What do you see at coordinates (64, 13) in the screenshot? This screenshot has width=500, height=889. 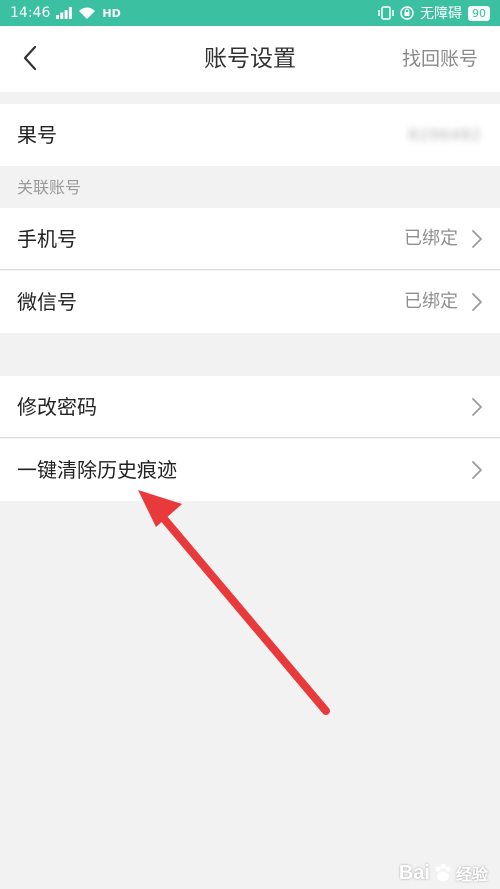 I see `signal-icon` at bounding box center [64, 13].